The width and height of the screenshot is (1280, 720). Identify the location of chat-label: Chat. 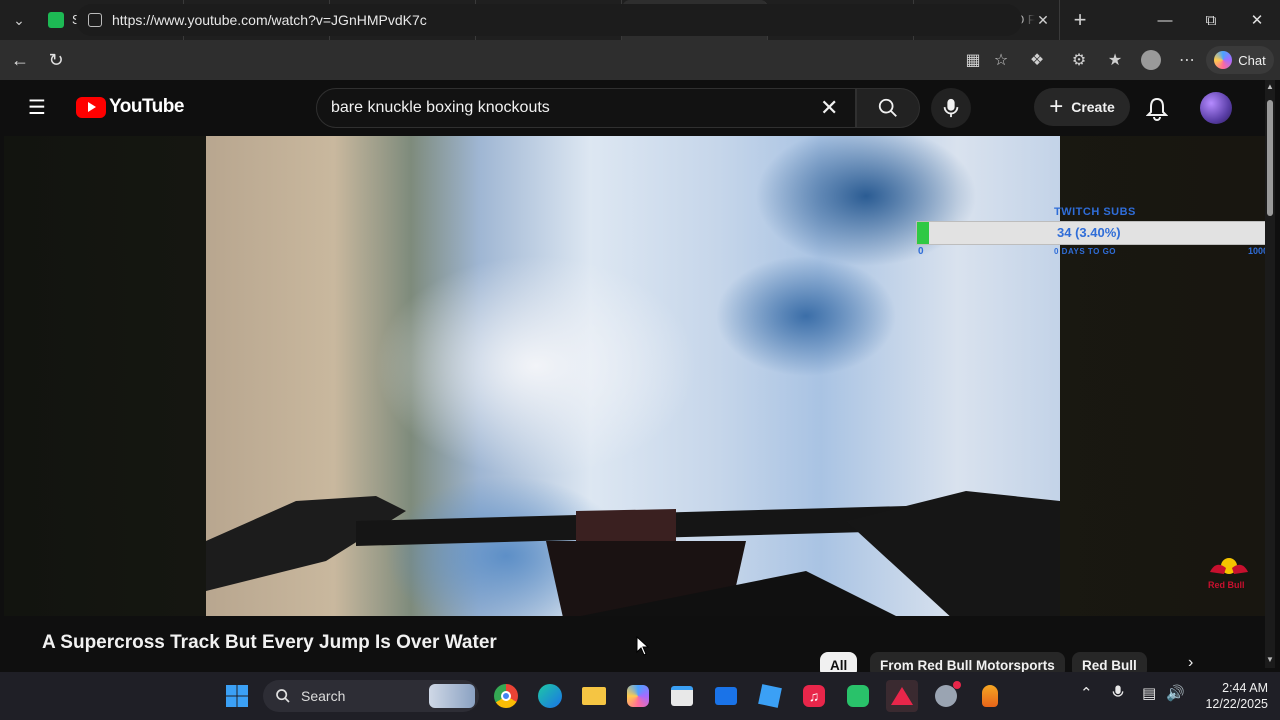
(1252, 60).